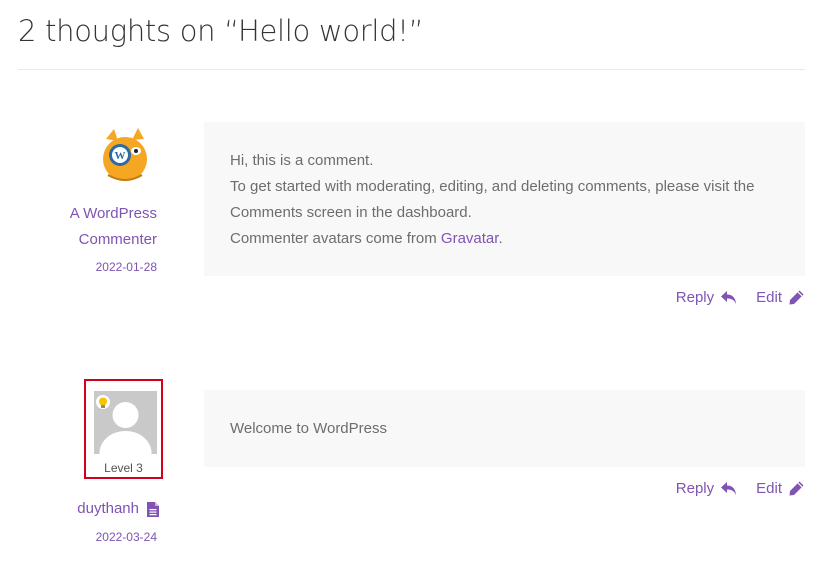  Describe the element at coordinates (123, 468) in the screenshot. I see `level-badge: Level 3` at that location.